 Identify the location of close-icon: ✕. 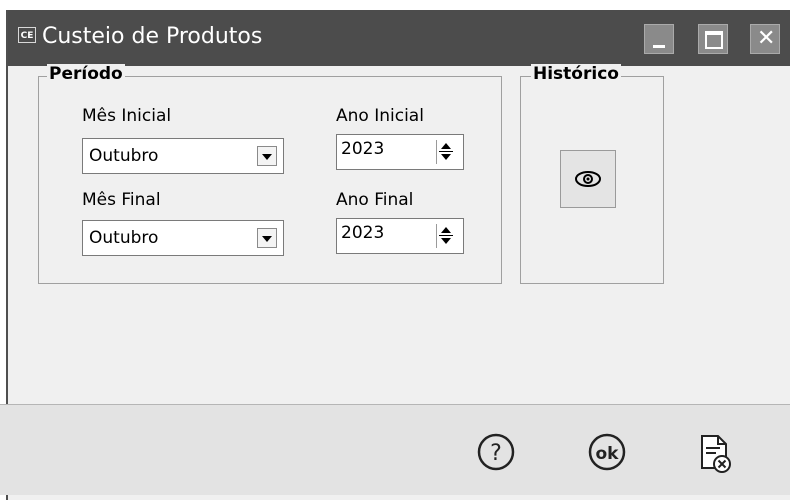
(766, 38).